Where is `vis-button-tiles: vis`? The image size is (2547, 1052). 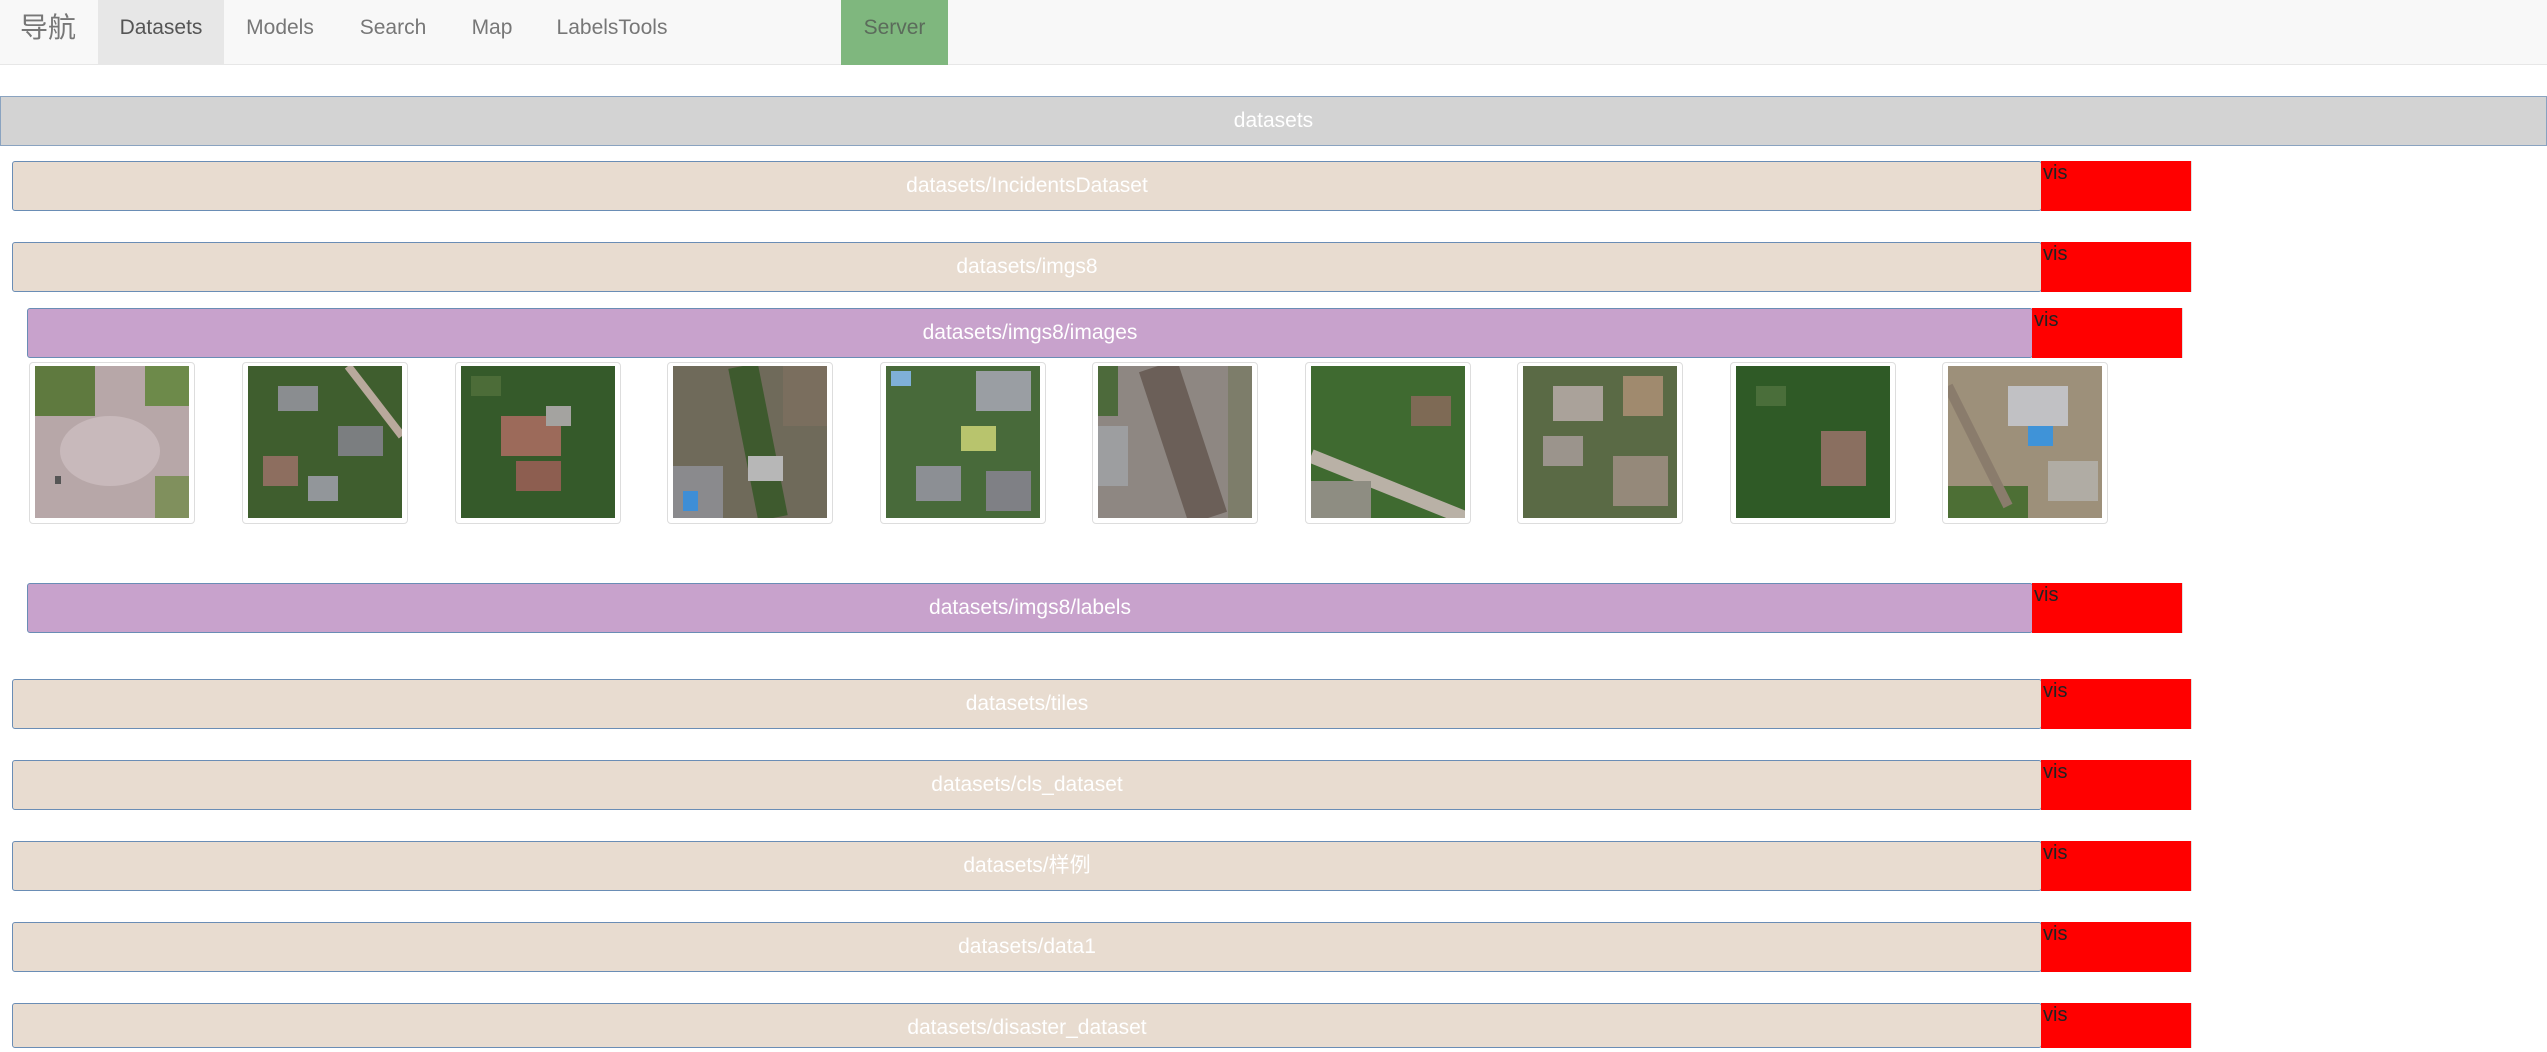
vis-button-tiles: vis is located at coordinates (2116, 704).